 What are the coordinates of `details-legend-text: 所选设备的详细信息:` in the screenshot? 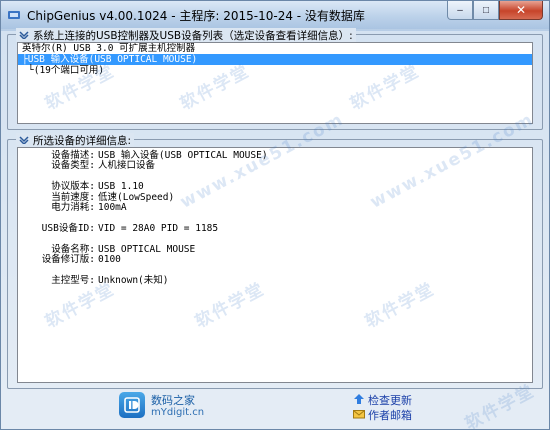 It's located at (82, 140).